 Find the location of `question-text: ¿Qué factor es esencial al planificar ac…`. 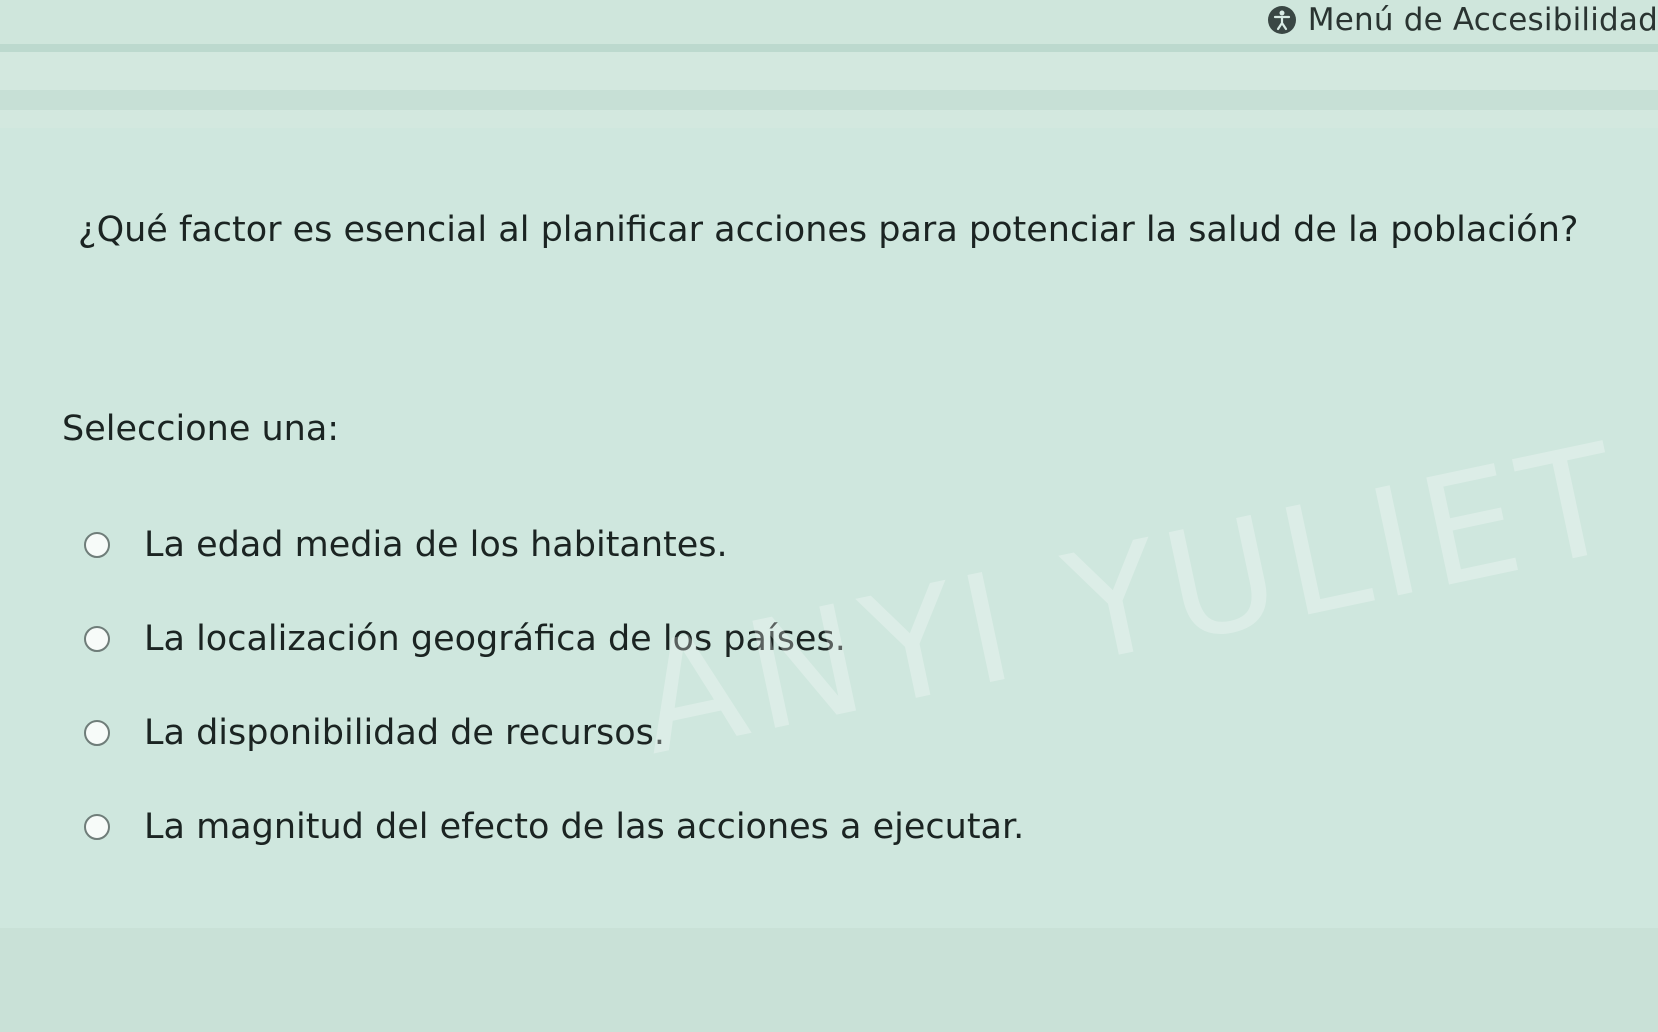

question-text: ¿Qué factor es esencial al planificar ac… is located at coordinates (828, 230).